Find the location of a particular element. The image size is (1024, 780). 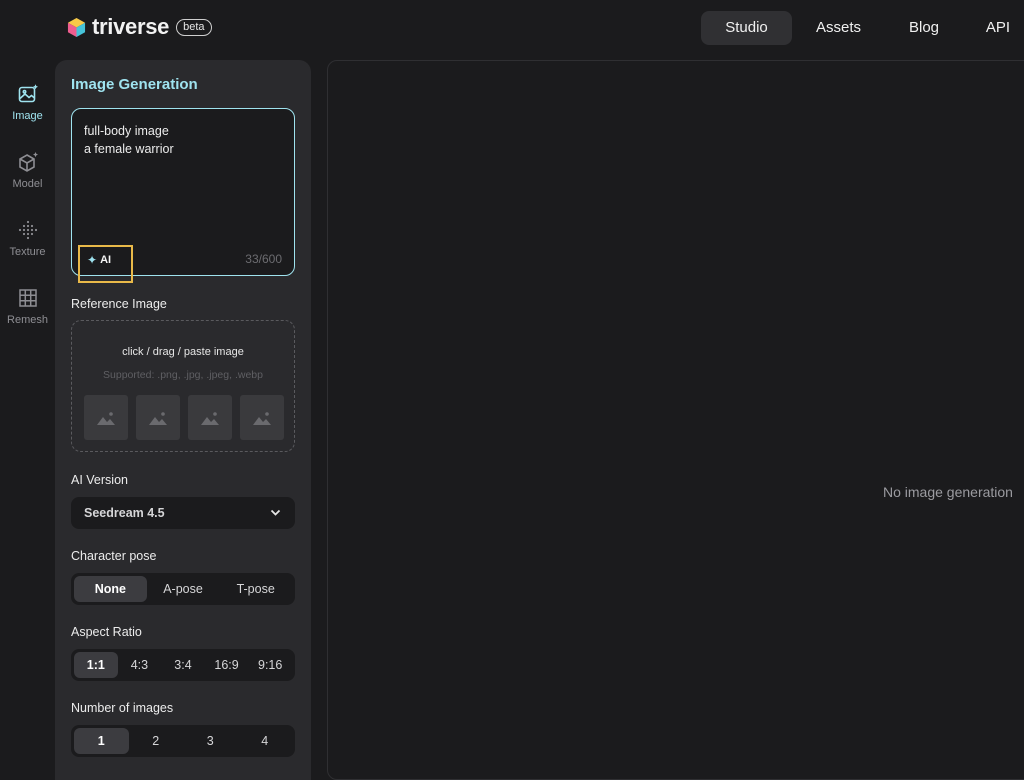

tool-rail: Image Model Texture Remesh is located at coordinates (27, 216).